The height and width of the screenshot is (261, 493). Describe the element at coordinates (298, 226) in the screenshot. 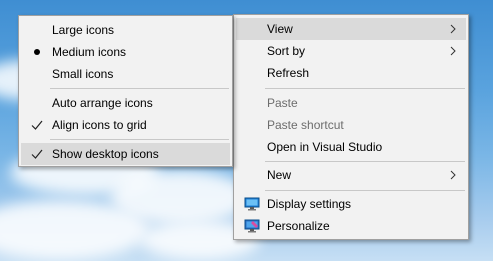

I see `menu-item-personalize-label: Personalize` at that location.